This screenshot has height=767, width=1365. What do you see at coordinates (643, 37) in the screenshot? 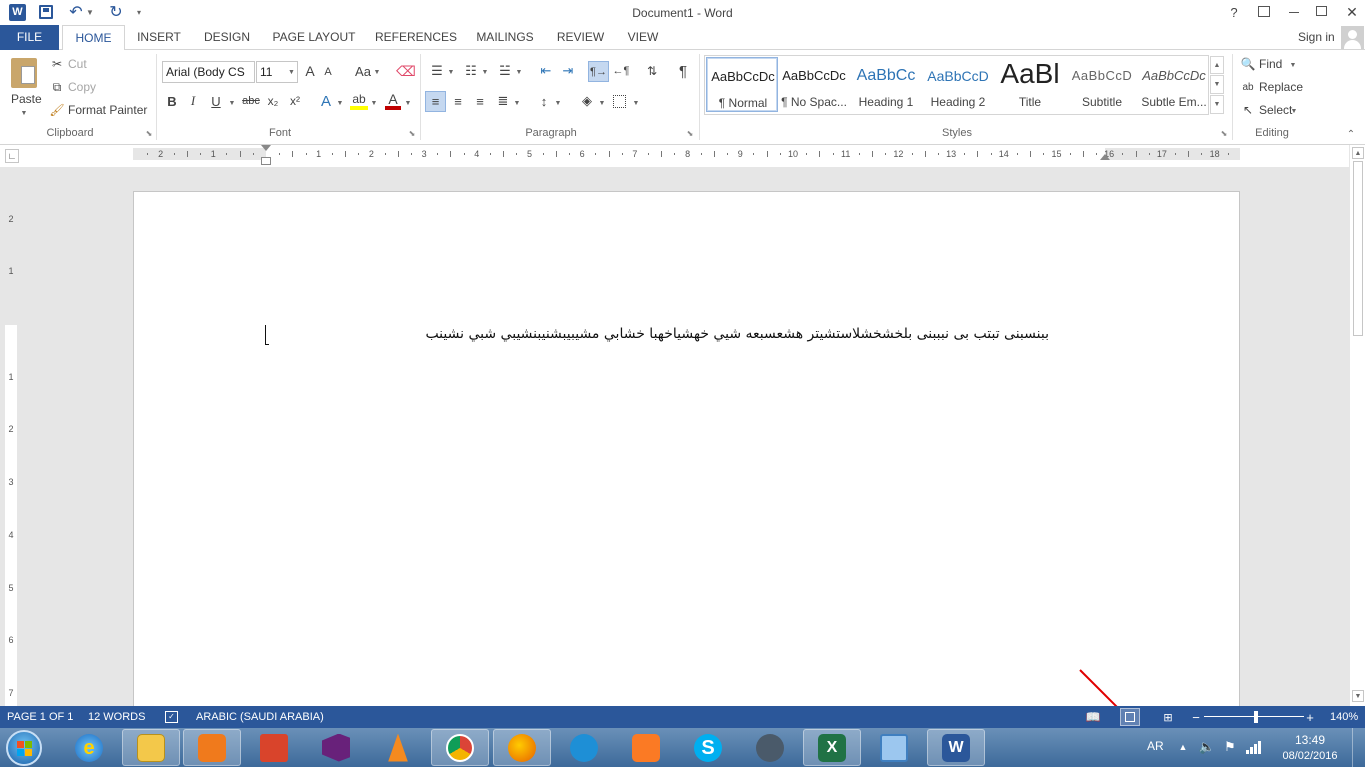
I see `tab-view: VIEW` at bounding box center [643, 37].